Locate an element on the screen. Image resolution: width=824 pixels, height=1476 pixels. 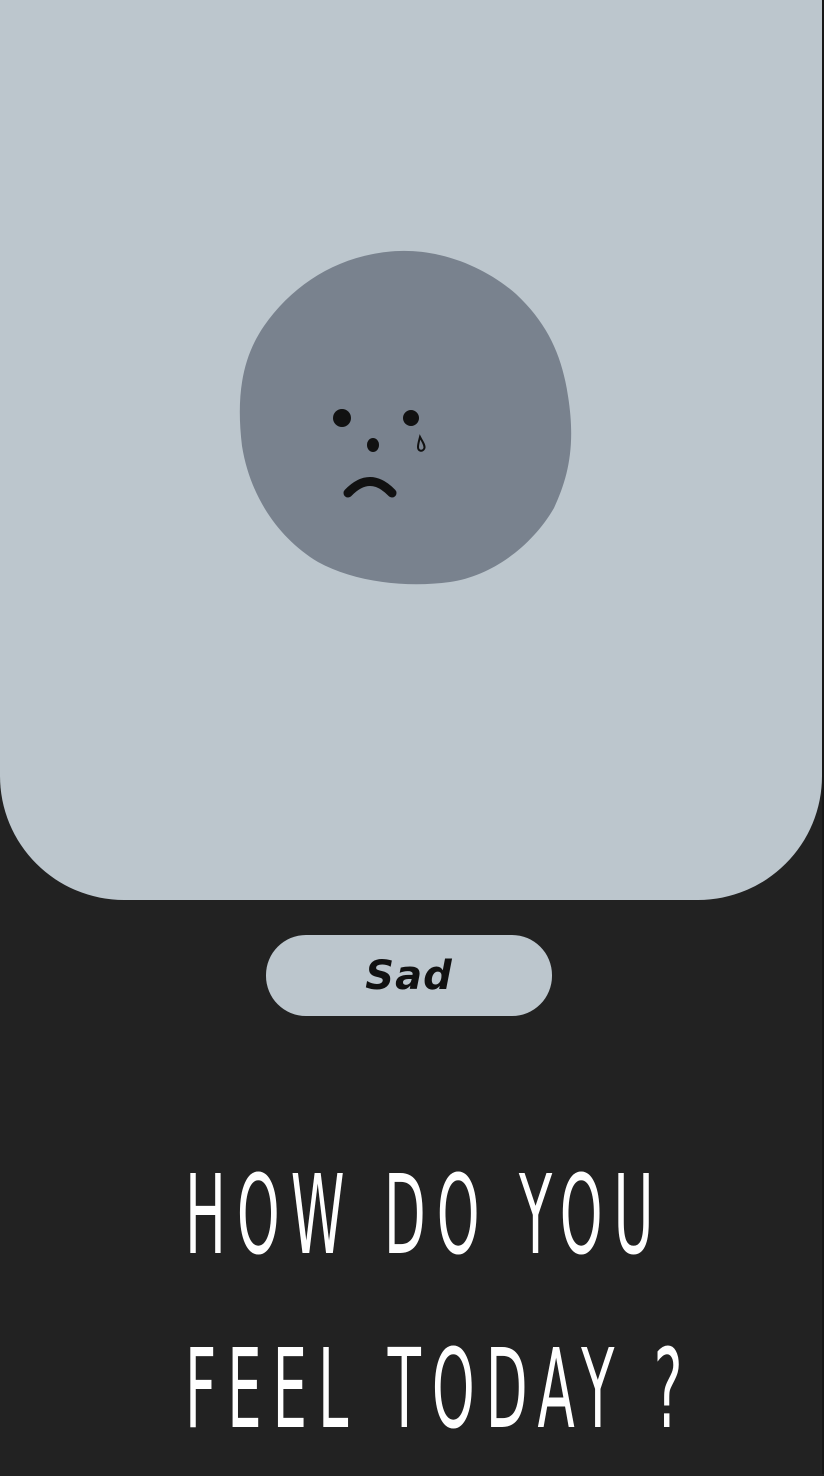
question-line-1: HOW DO YOU is located at coordinates (424, 1215).